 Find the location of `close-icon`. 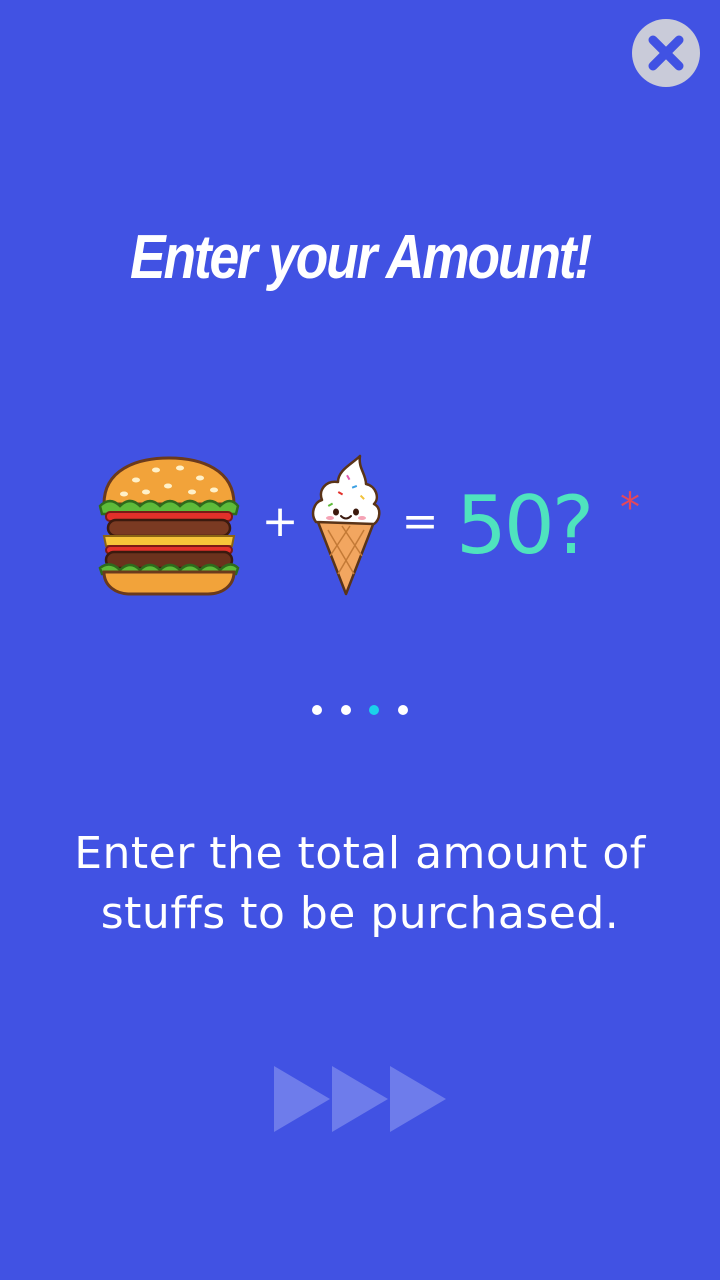

close-icon is located at coordinates (666, 53).